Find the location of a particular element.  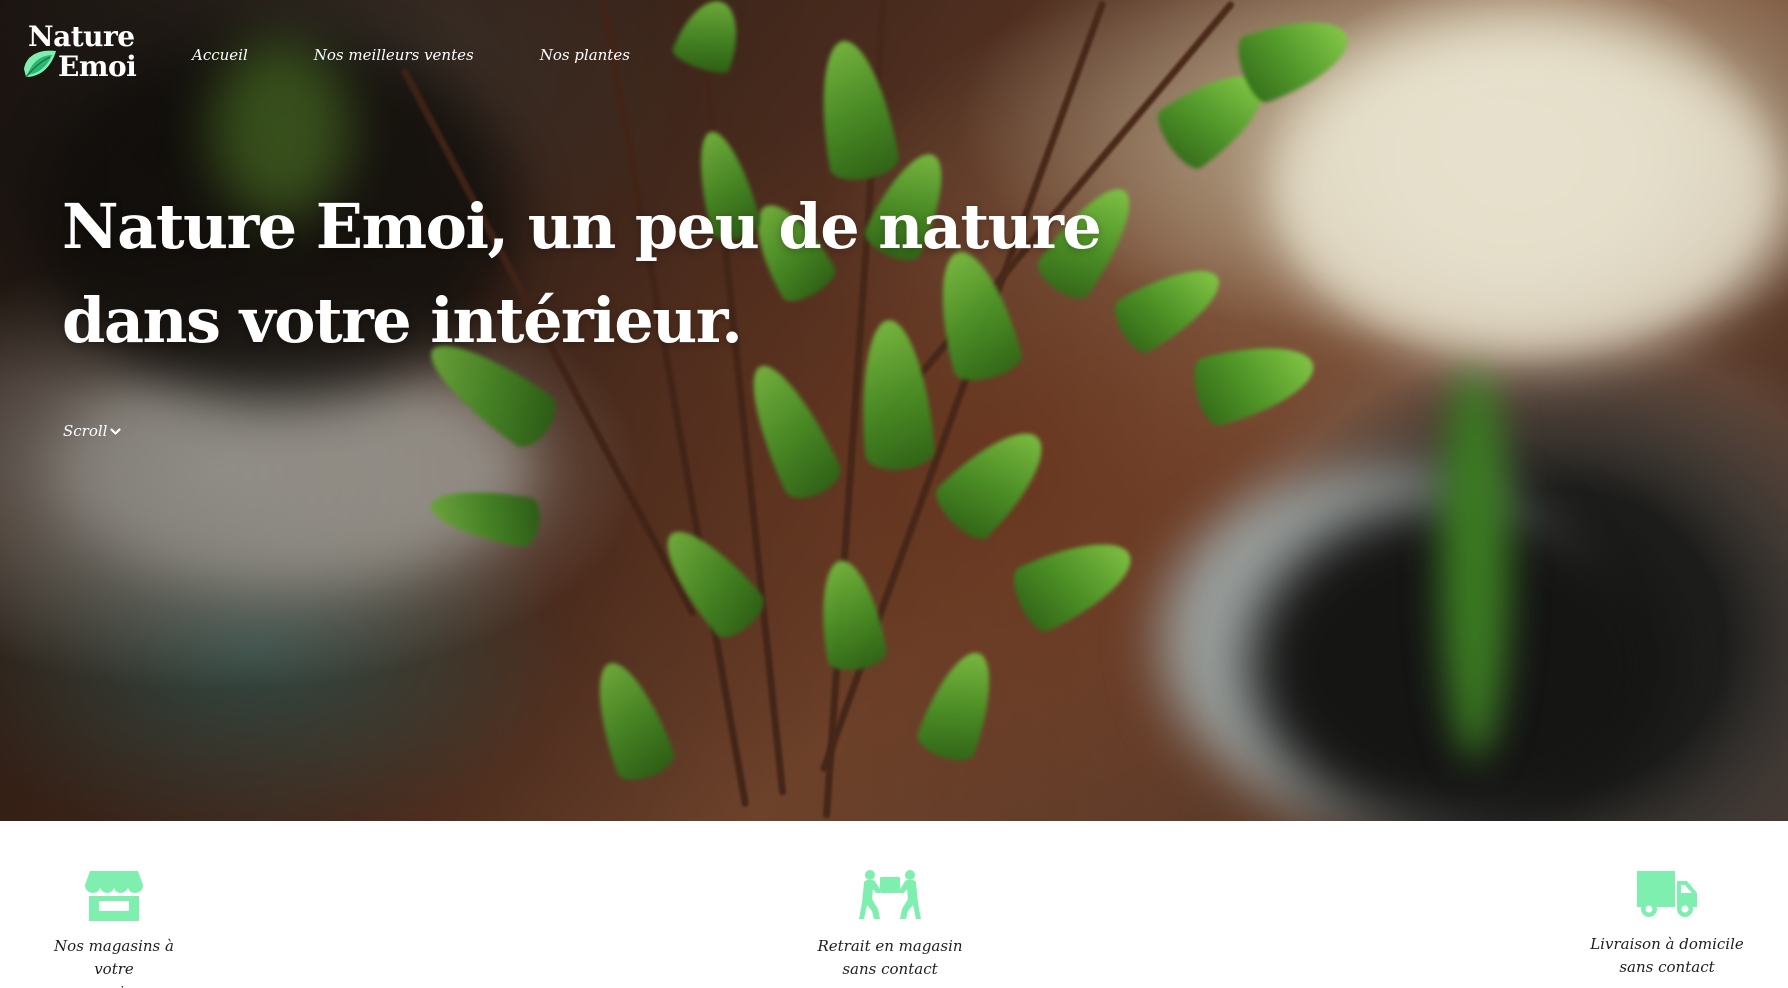

scroll-label: Scroll is located at coordinates (85, 431).